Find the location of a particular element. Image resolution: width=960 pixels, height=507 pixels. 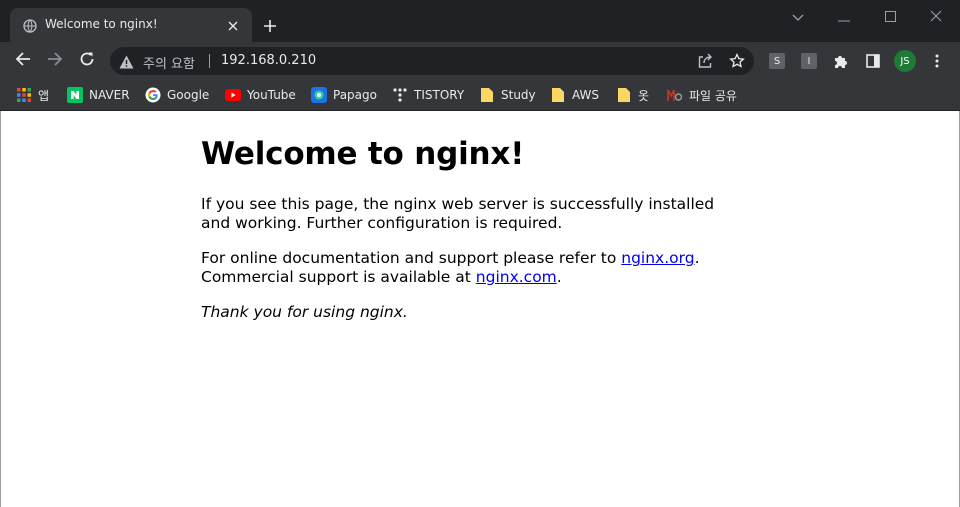

bookmark-folder-aws: AWS is located at coordinates (574, 95).